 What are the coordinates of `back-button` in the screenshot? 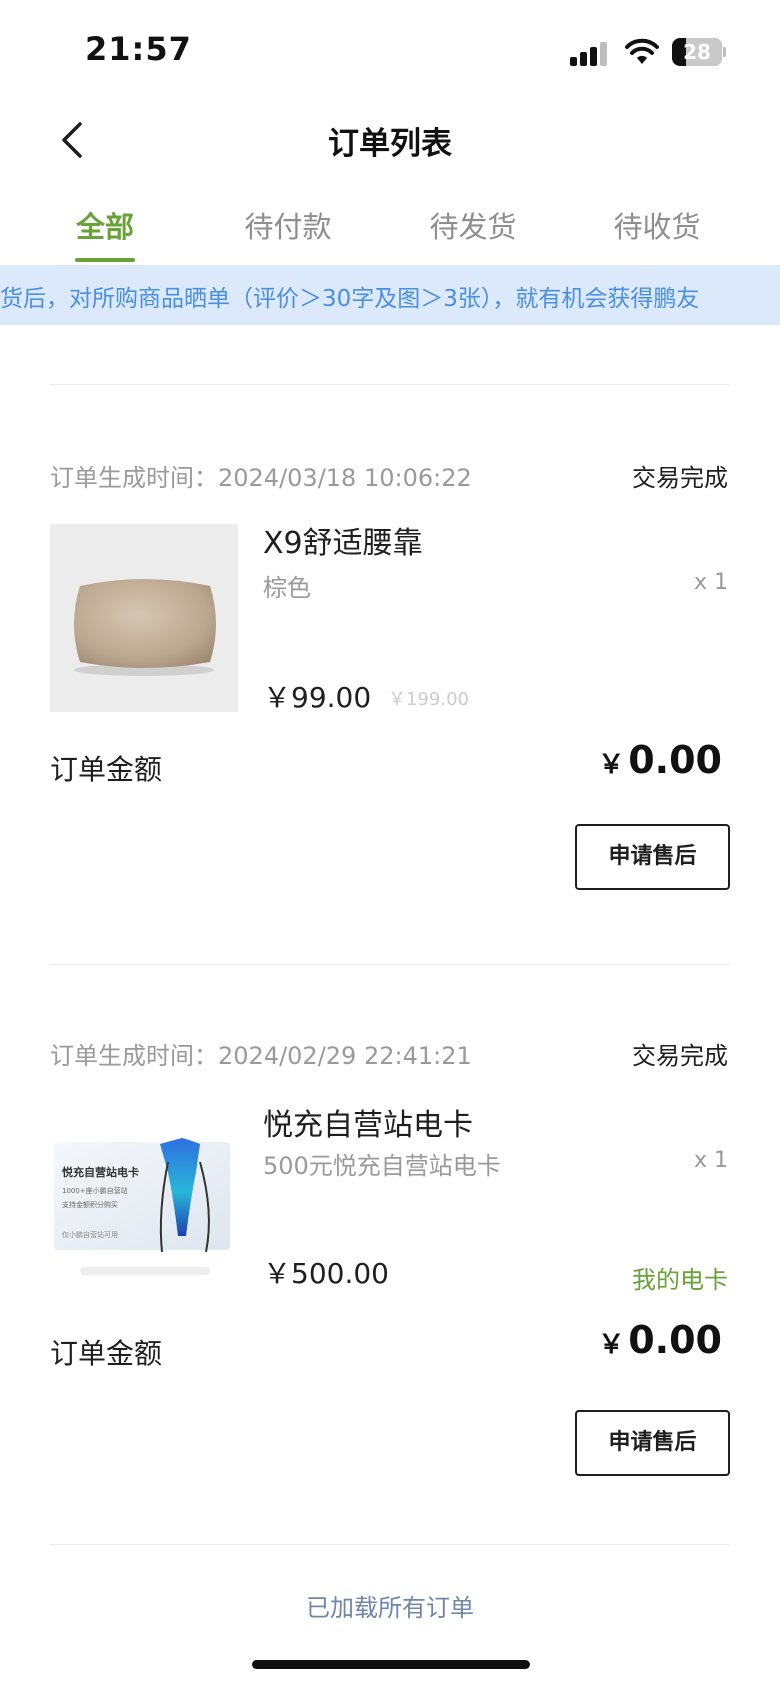 It's located at (74, 140).